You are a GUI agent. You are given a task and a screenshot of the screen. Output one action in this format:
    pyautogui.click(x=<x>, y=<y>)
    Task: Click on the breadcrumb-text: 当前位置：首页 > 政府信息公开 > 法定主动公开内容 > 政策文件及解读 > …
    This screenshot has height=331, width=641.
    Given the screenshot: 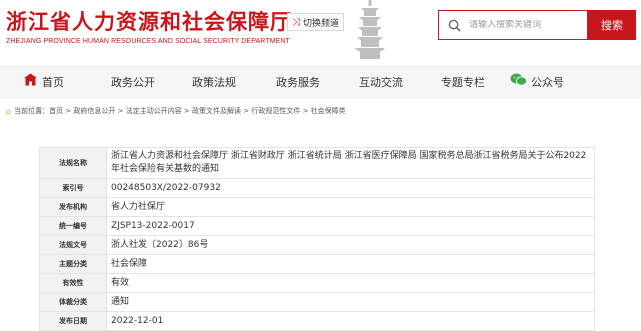 What is the action you would take?
    pyautogui.click(x=180, y=111)
    